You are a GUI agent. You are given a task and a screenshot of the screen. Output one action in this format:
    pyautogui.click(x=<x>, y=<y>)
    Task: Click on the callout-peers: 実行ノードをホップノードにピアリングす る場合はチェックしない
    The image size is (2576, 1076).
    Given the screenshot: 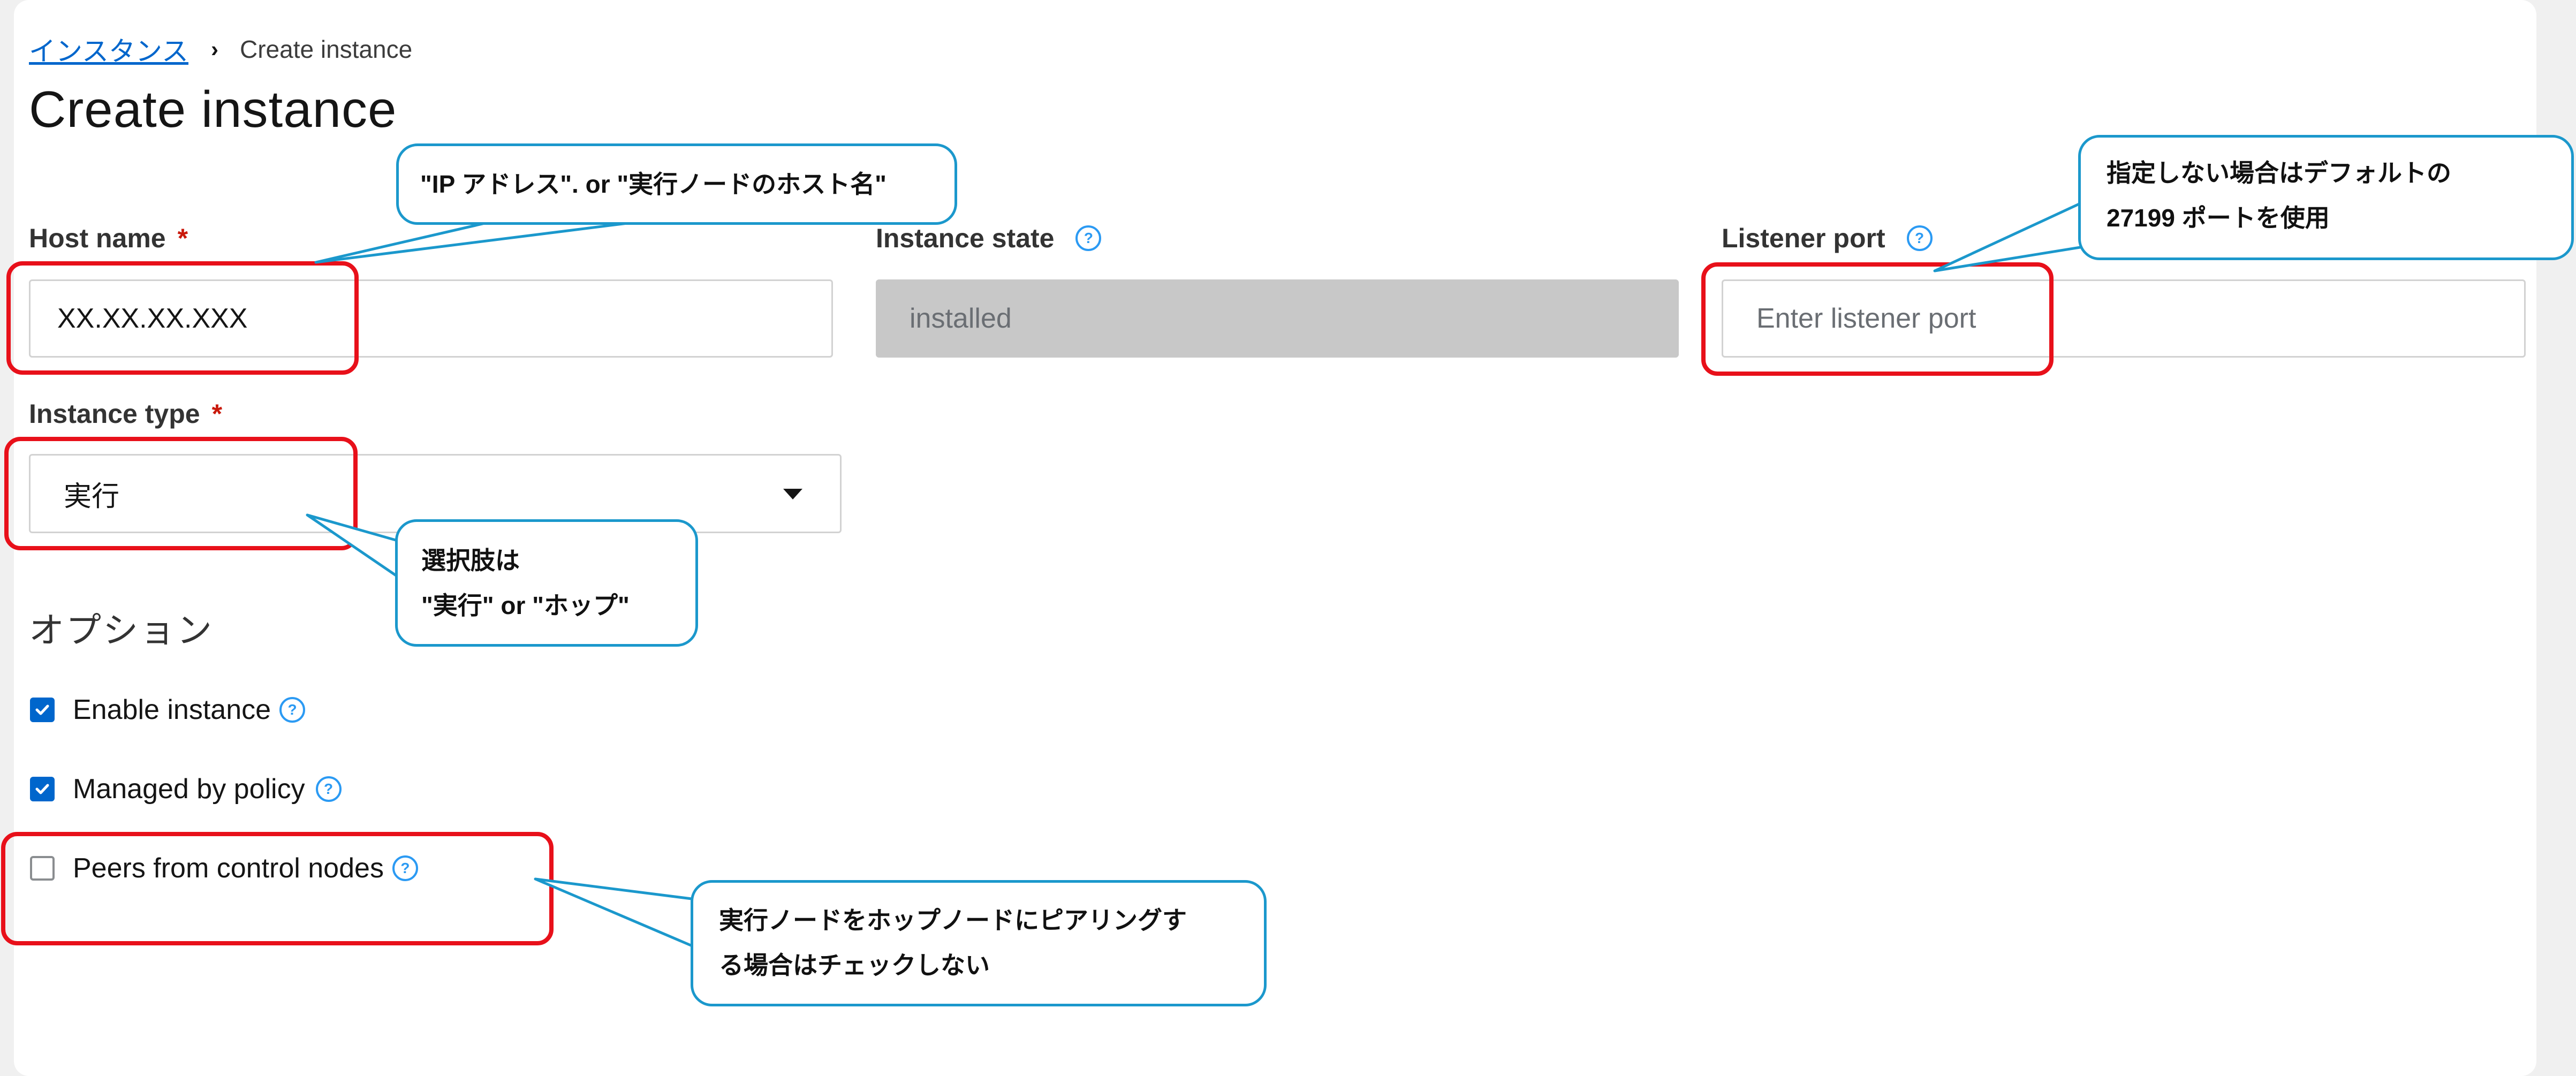 What is the action you would take?
    pyautogui.click(x=979, y=943)
    